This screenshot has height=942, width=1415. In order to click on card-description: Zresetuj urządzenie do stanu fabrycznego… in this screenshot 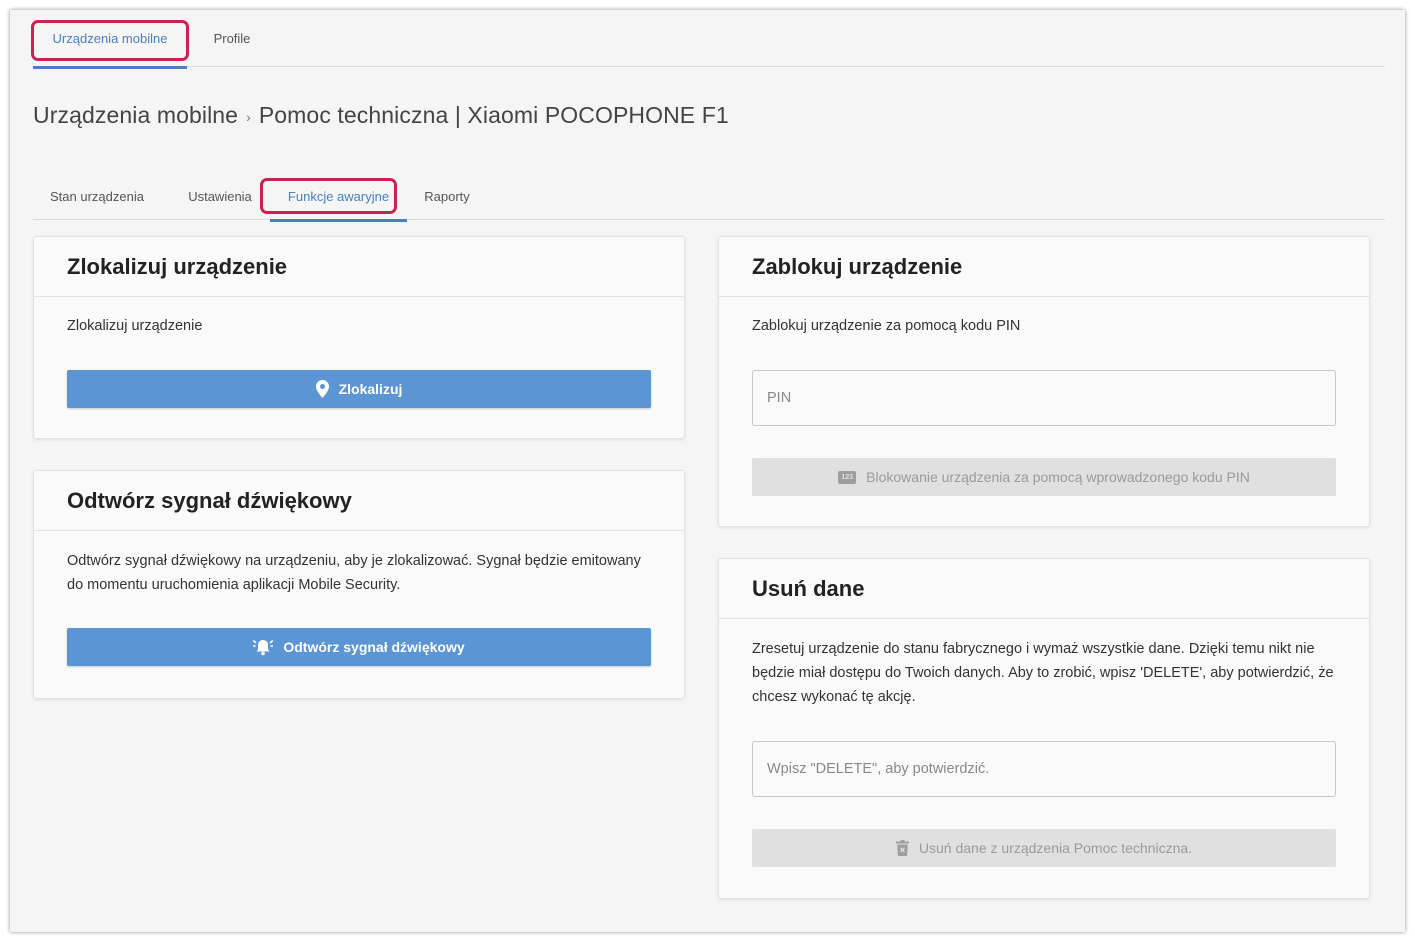, I will do `click(1043, 673)`.